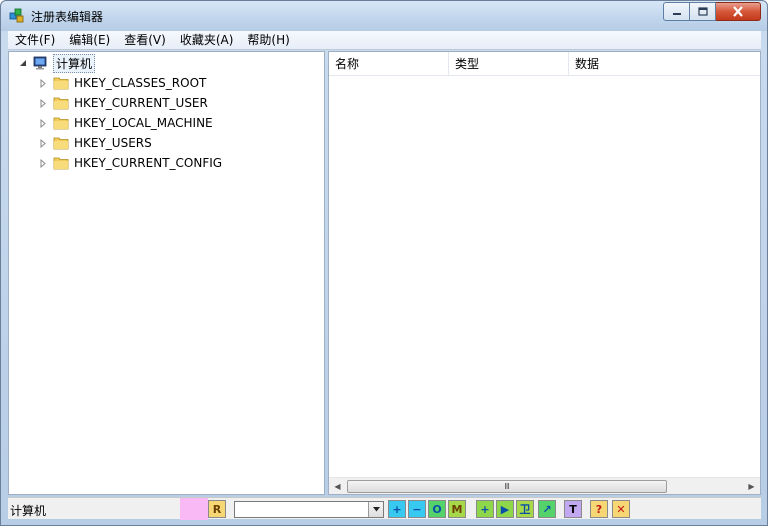  I want to click on caption-buttons, so click(712, 12).